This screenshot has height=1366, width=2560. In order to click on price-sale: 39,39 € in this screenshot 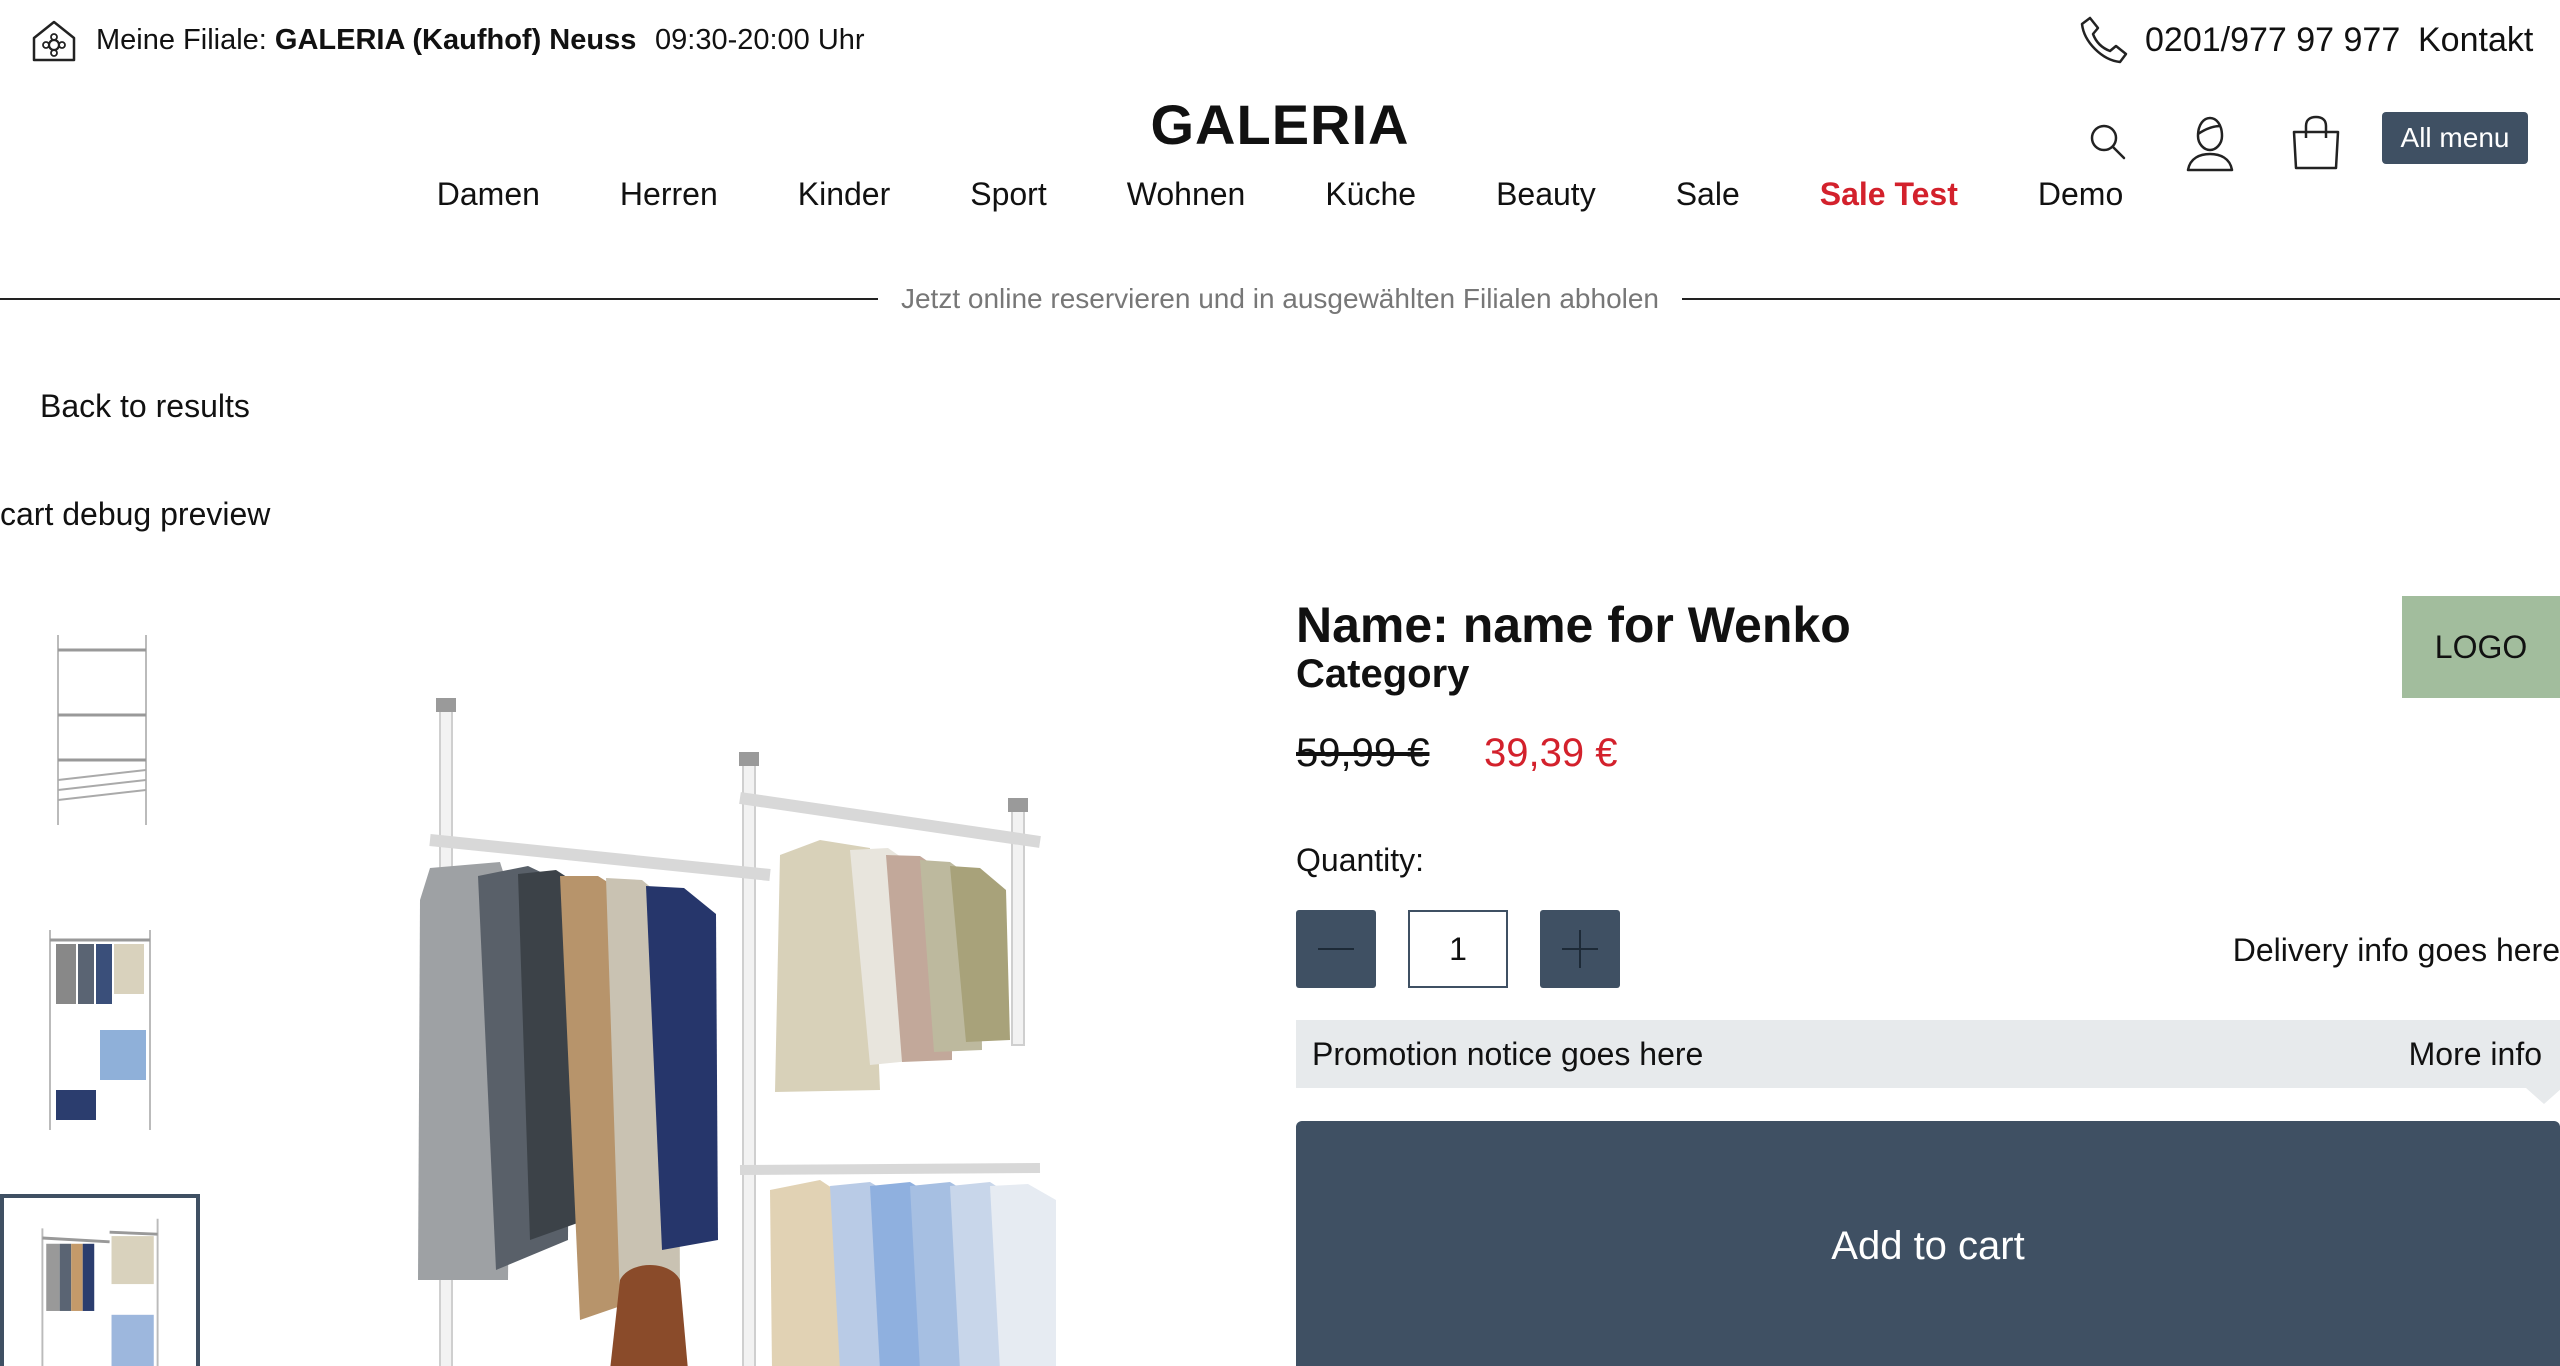, I will do `click(1551, 753)`.